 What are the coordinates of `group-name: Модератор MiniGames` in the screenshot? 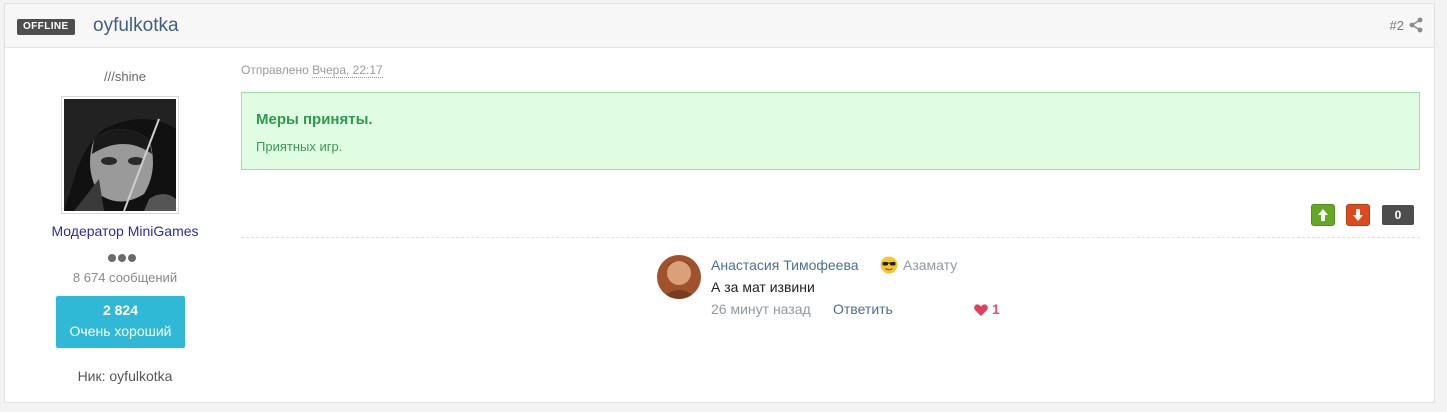 It's located at (125, 231).